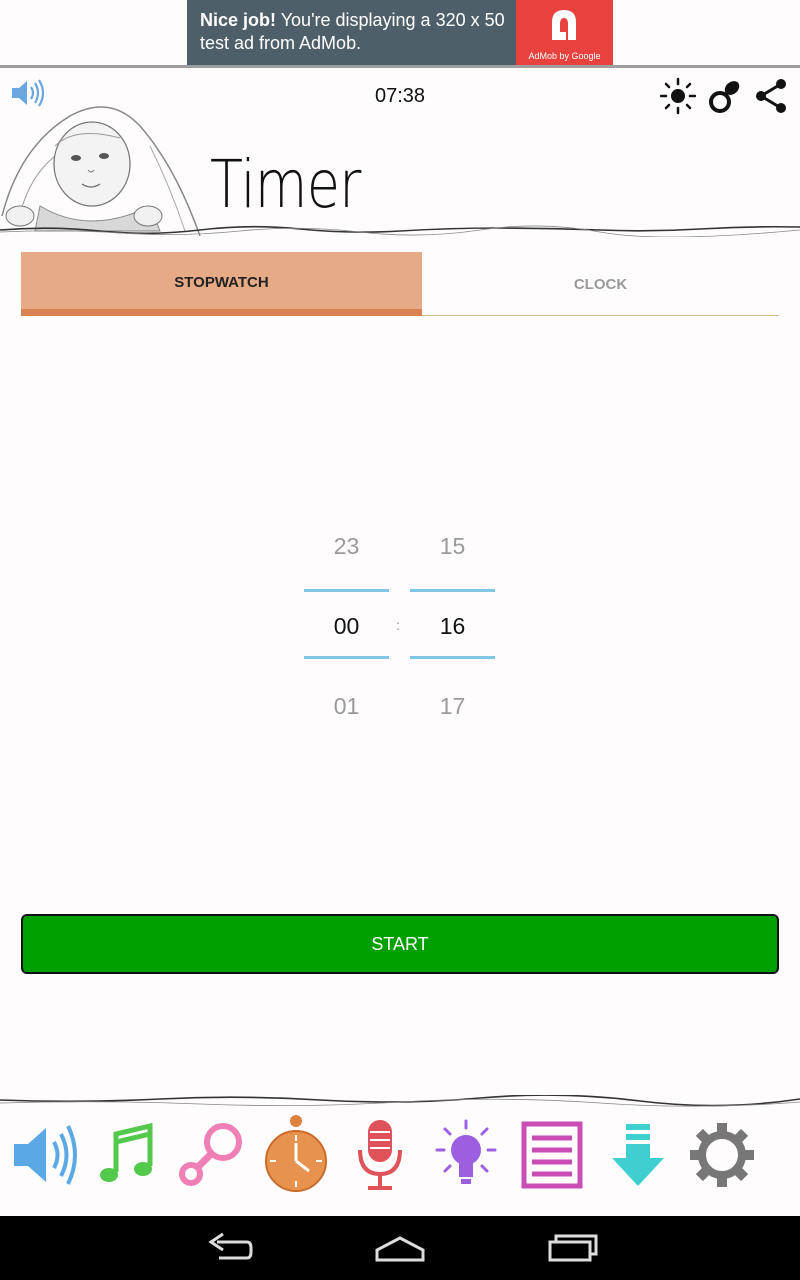 This screenshot has height=1280, width=800. I want to click on hours-picker: 23 00 01, so click(346, 625).